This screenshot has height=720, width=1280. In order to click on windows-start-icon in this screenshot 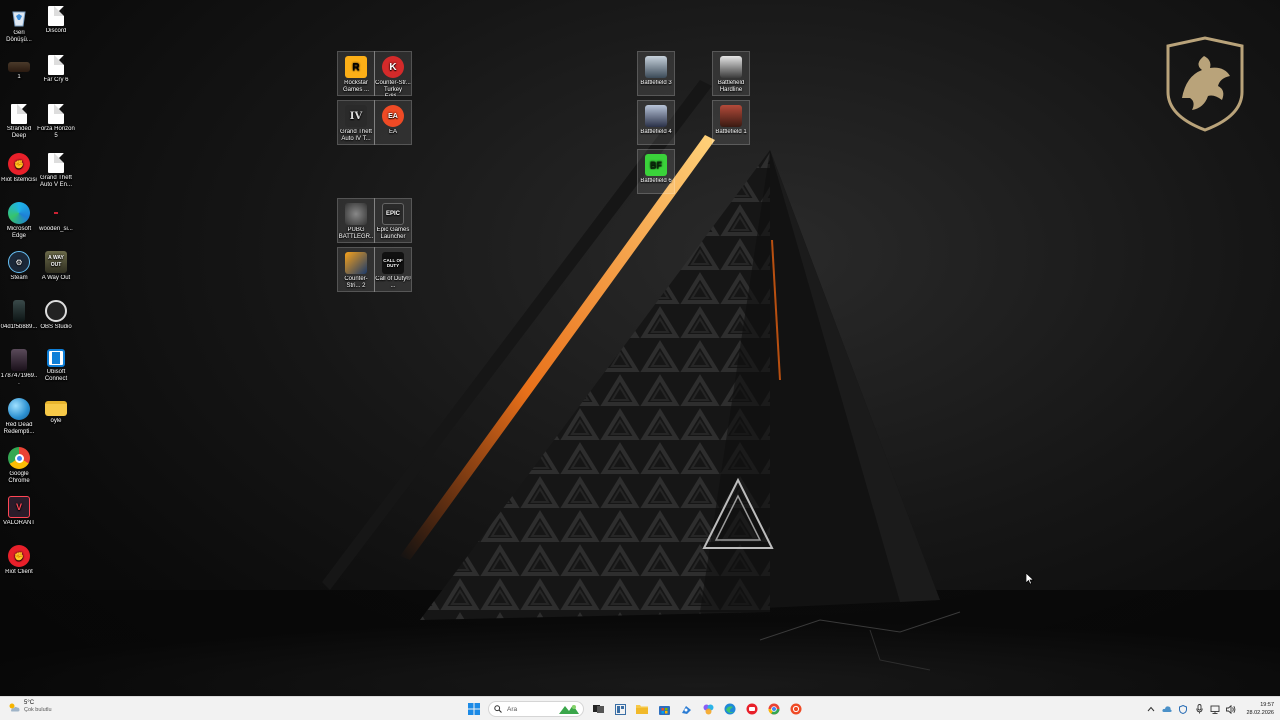, I will do `click(474, 709)`.